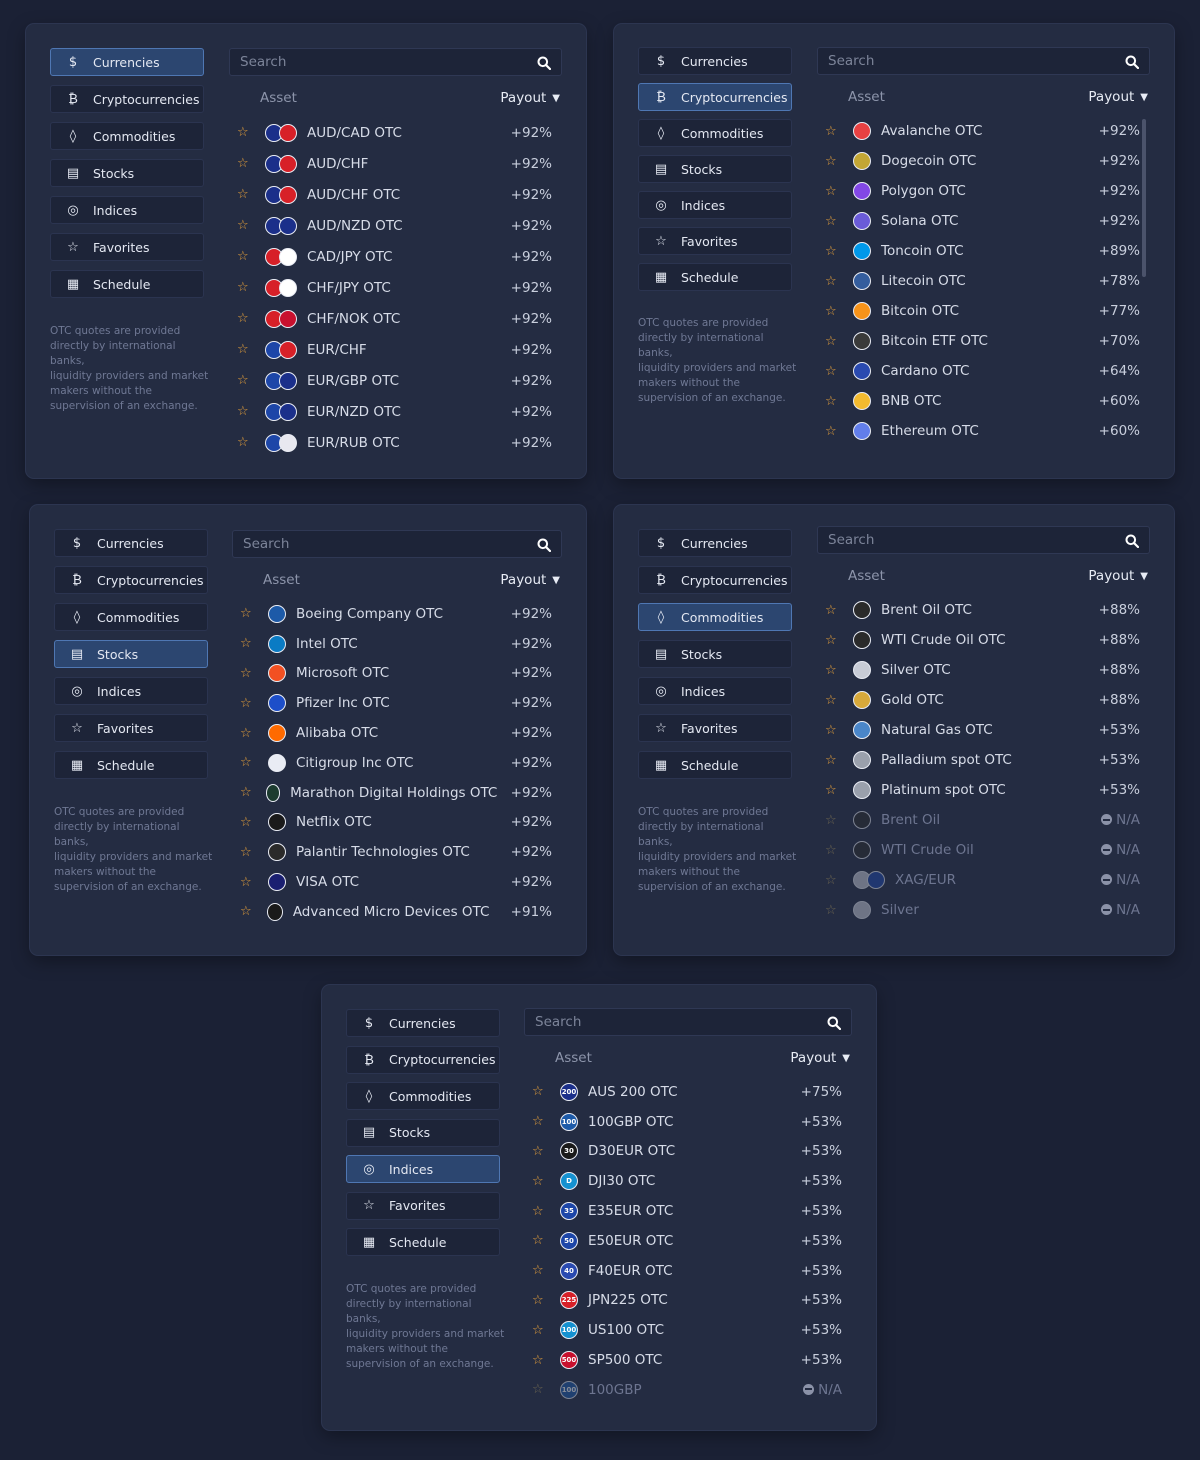 This screenshot has width=1200, height=1460. What do you see at coordinates (683, 1360) in the screenshot?
I see `asset-row: ☆ 500 SP500 OTC +53%` at bounding box center [683, 1360].